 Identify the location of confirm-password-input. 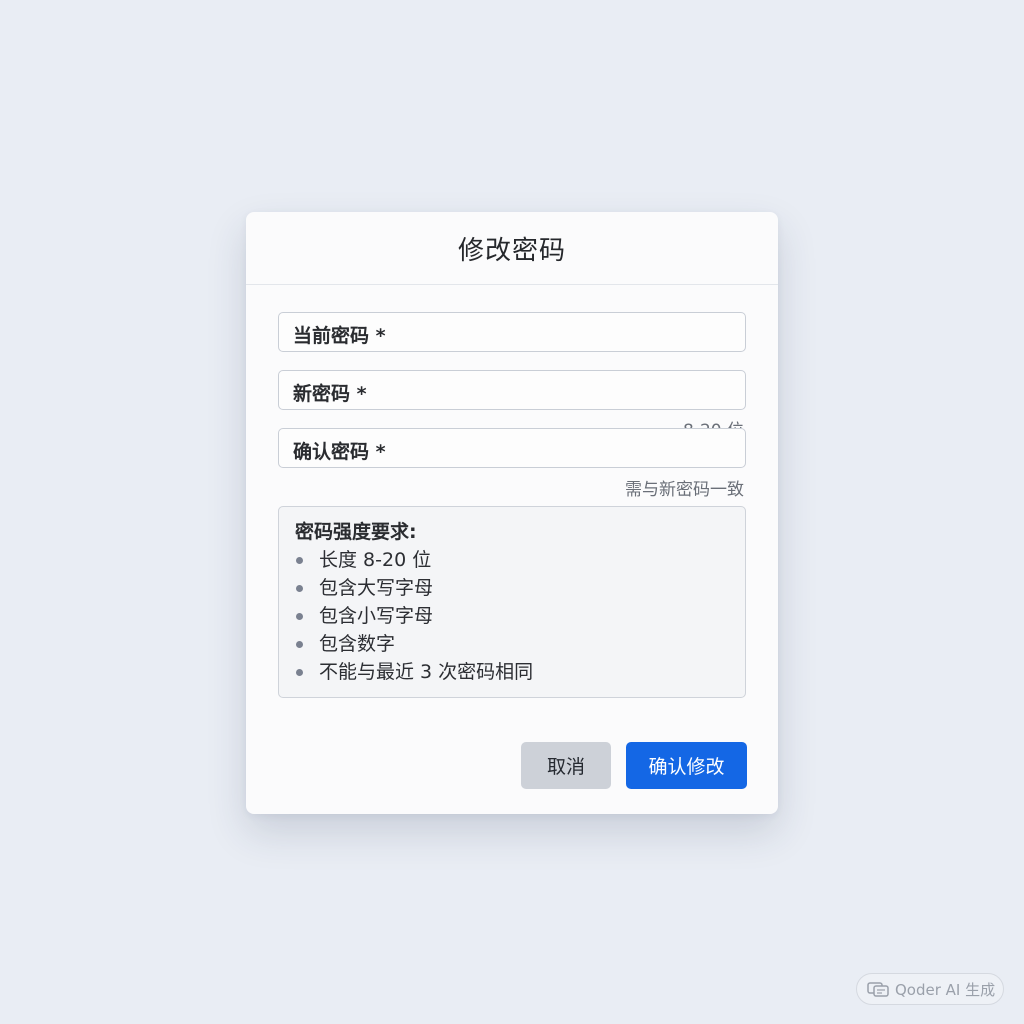
(577, 449).